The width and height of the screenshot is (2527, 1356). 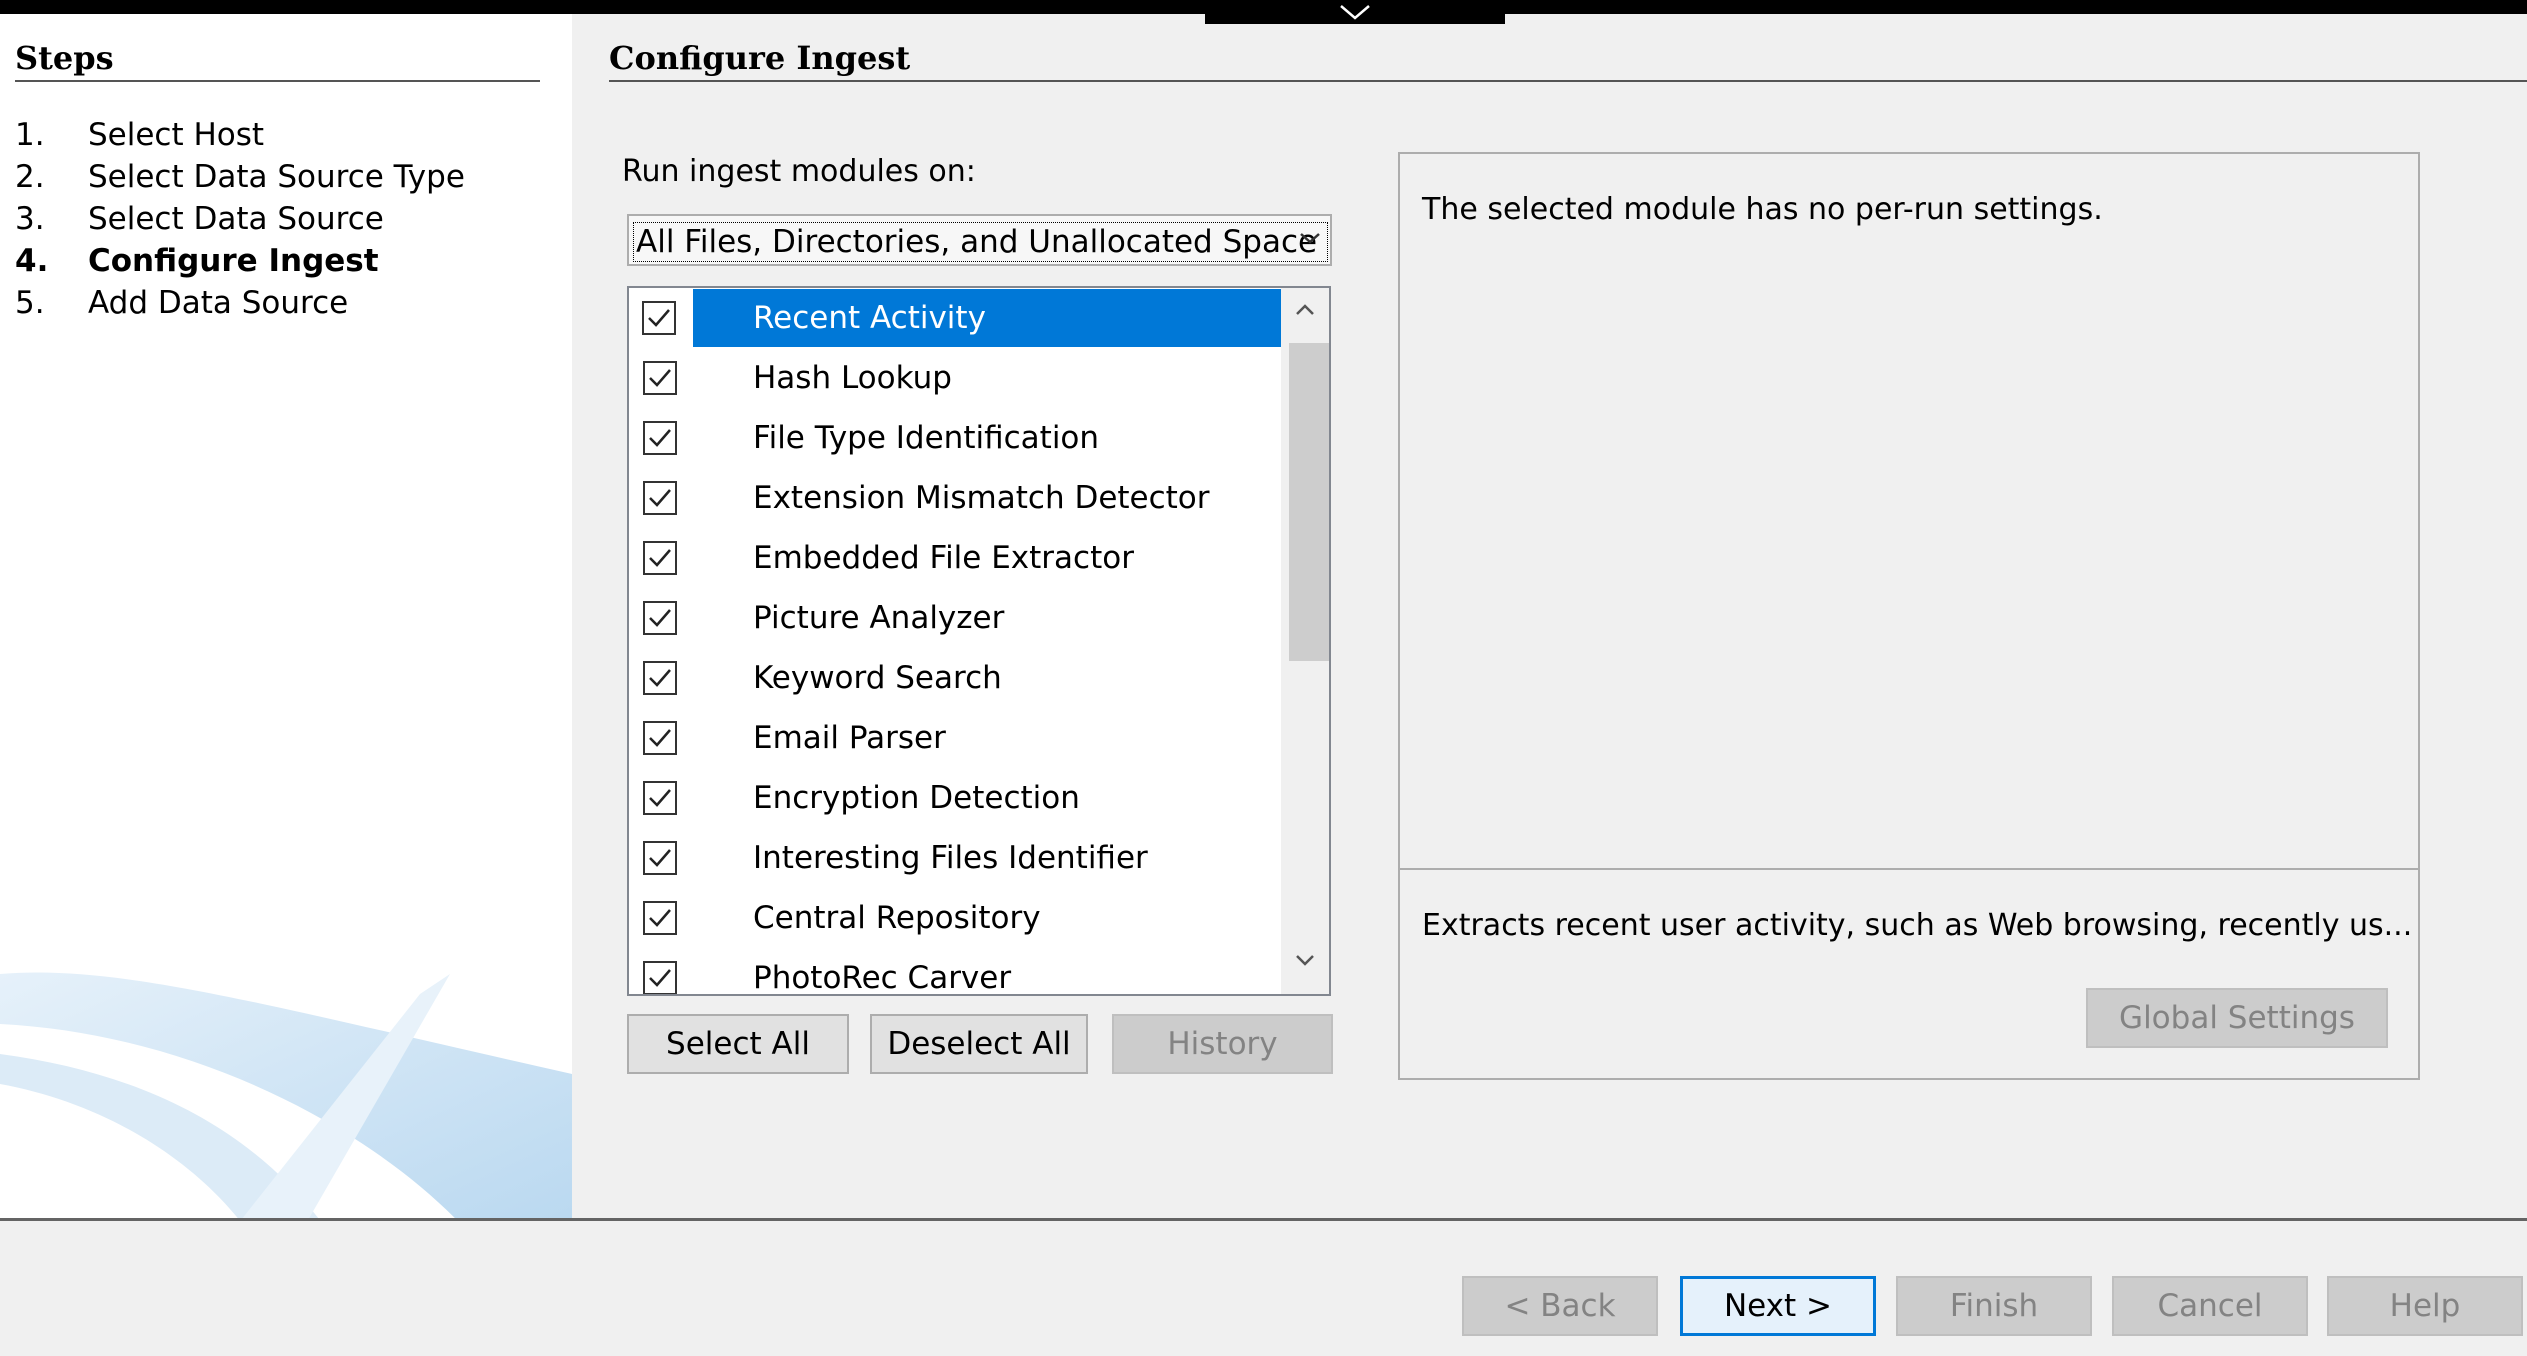 I want to click on module-row: Picture Analyzer, so click(x=979, y=618).